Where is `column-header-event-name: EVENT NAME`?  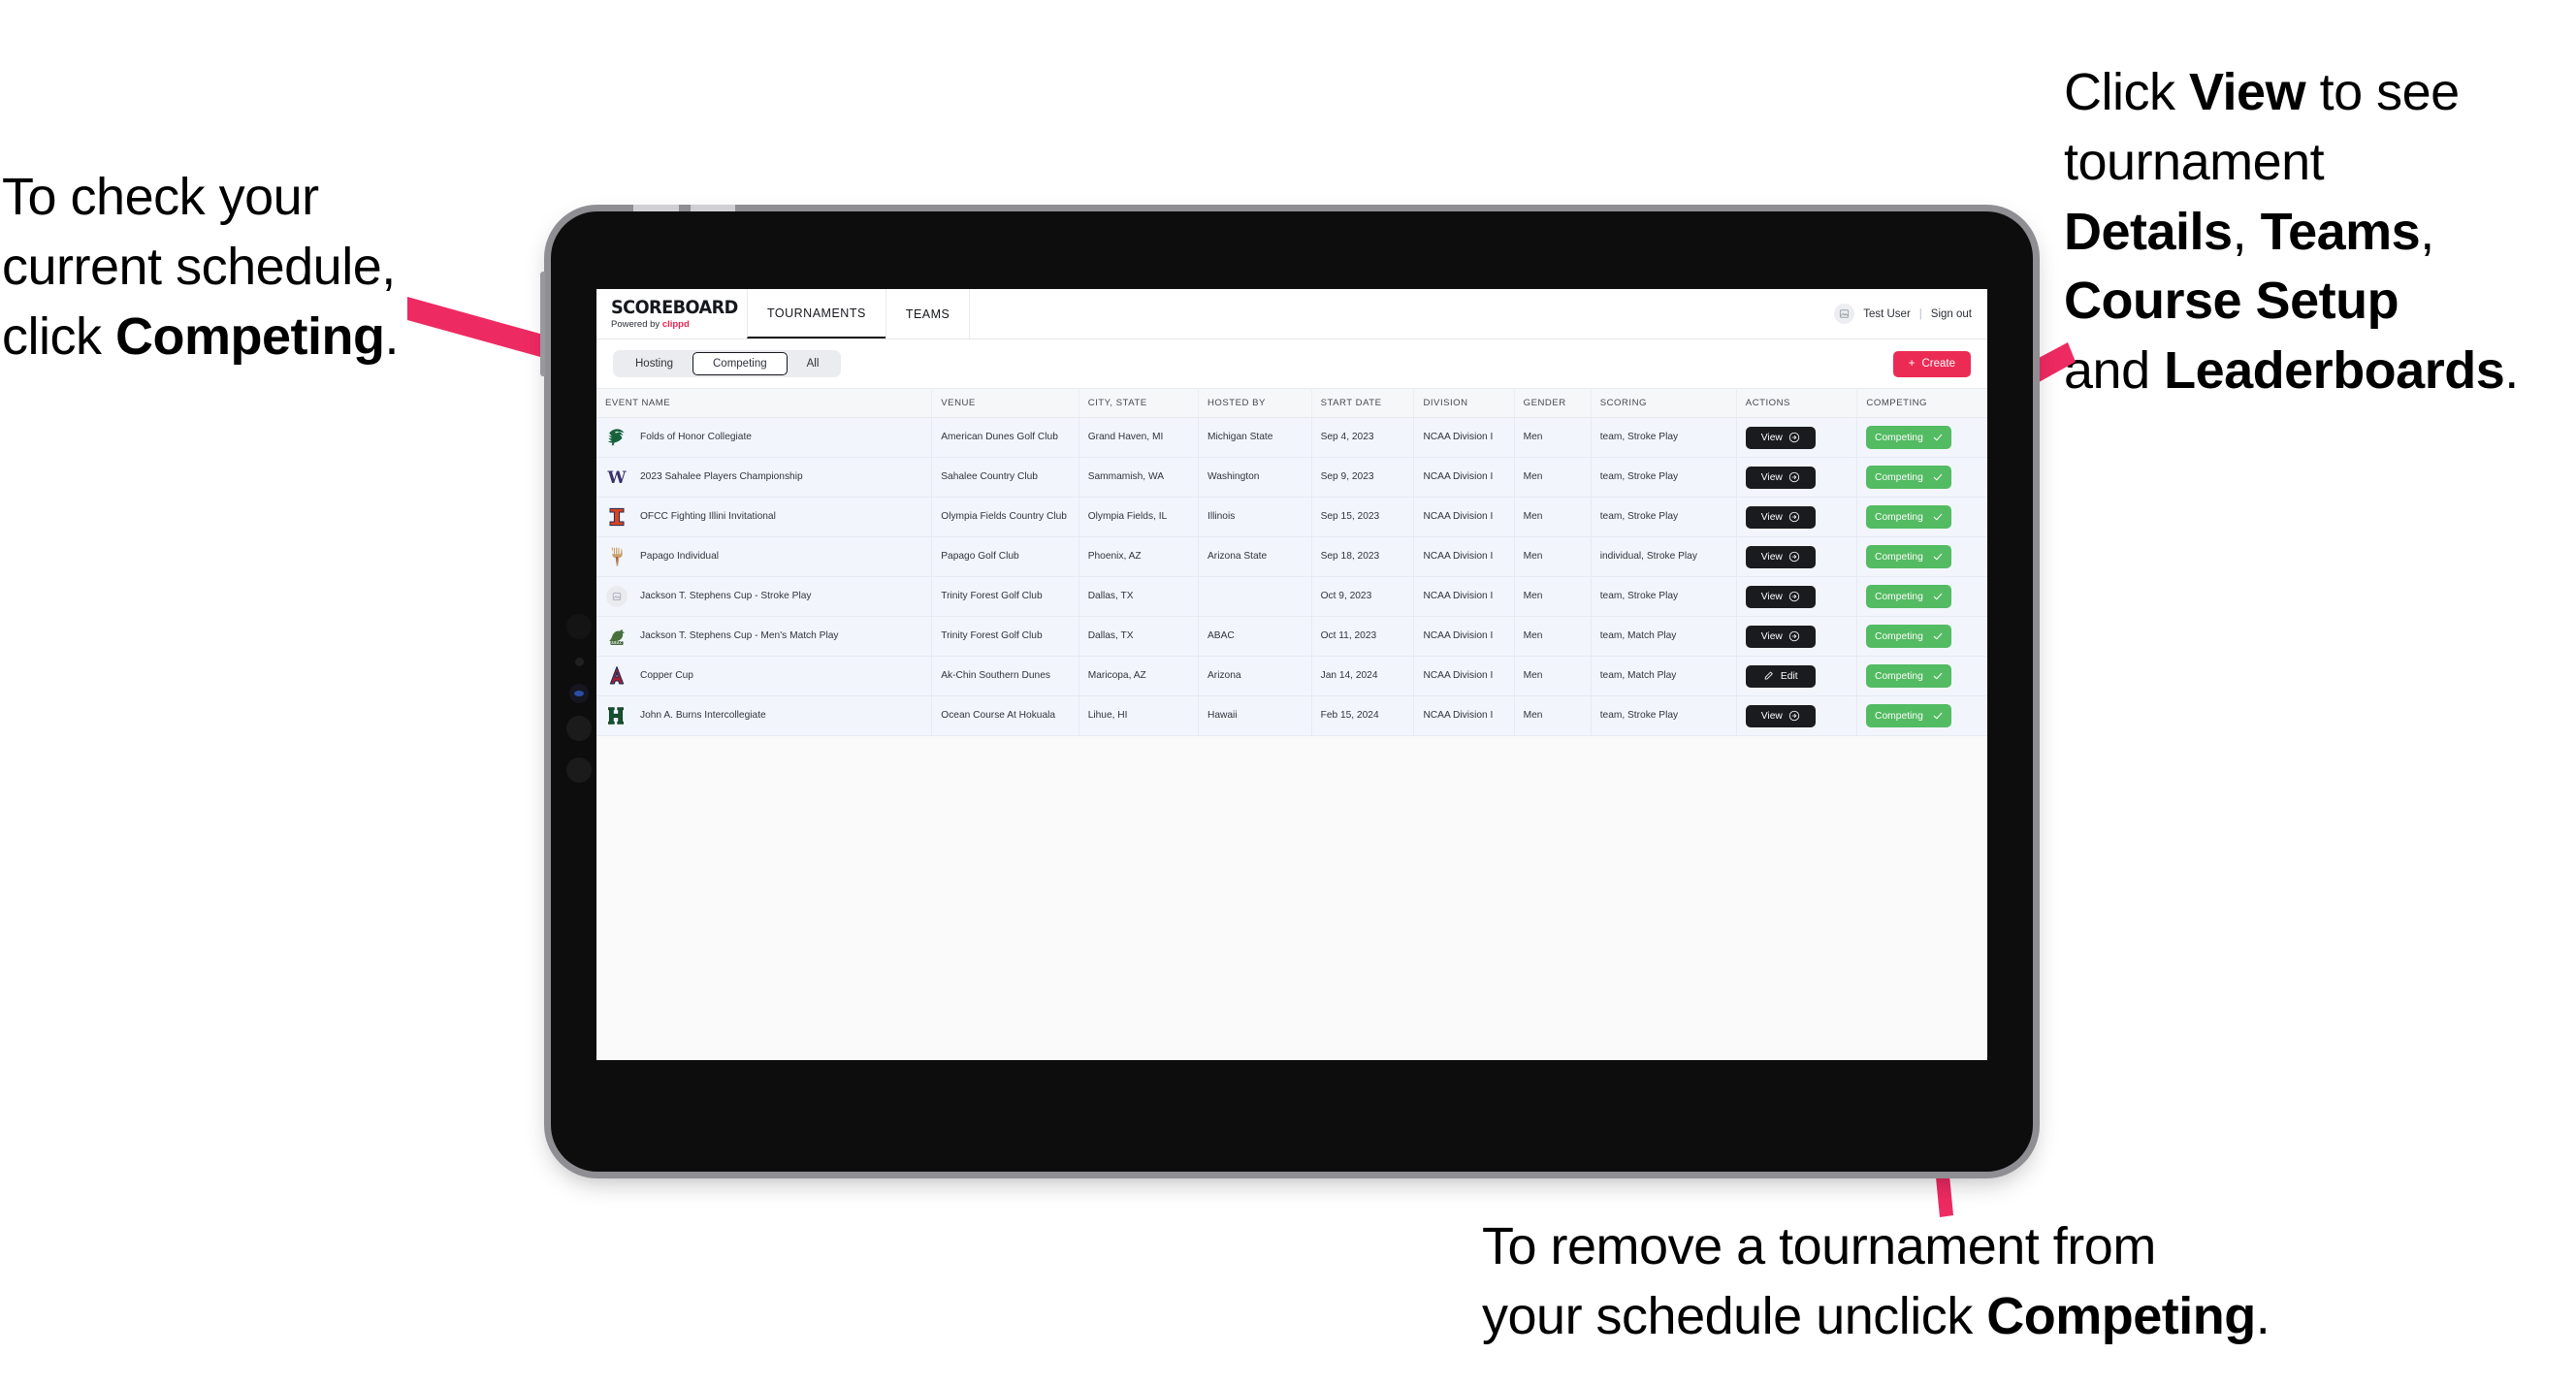
column-header-event-name: EVENT NAME is located at coordinates (764, 403).